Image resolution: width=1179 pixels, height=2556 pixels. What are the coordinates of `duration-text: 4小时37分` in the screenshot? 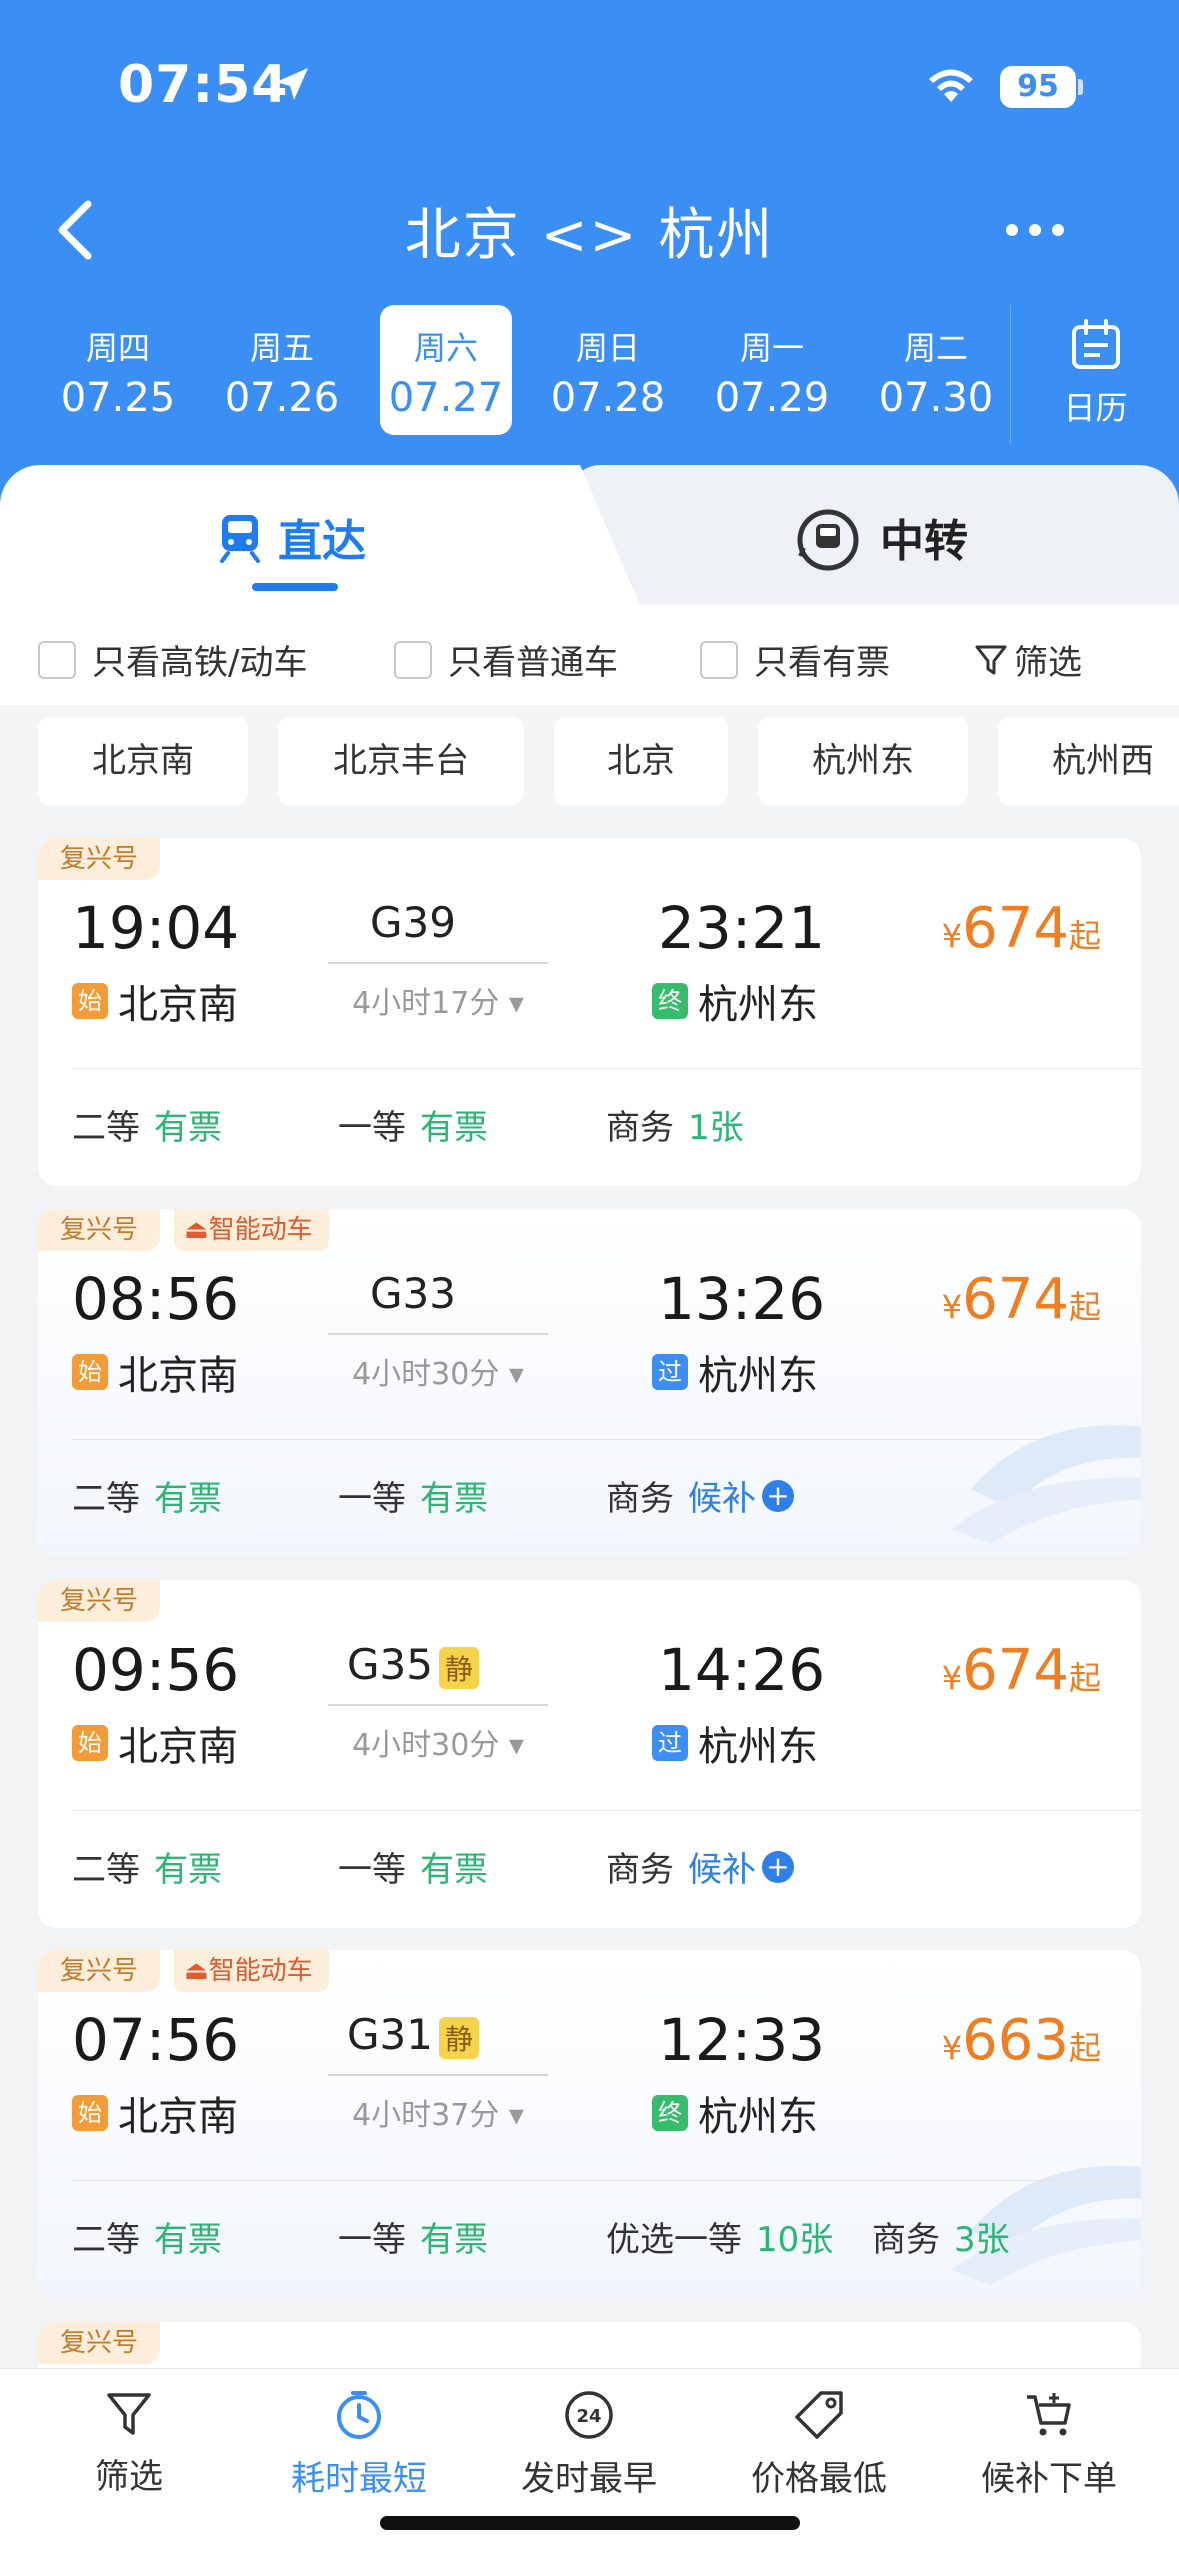 It's located at (426, 2115).